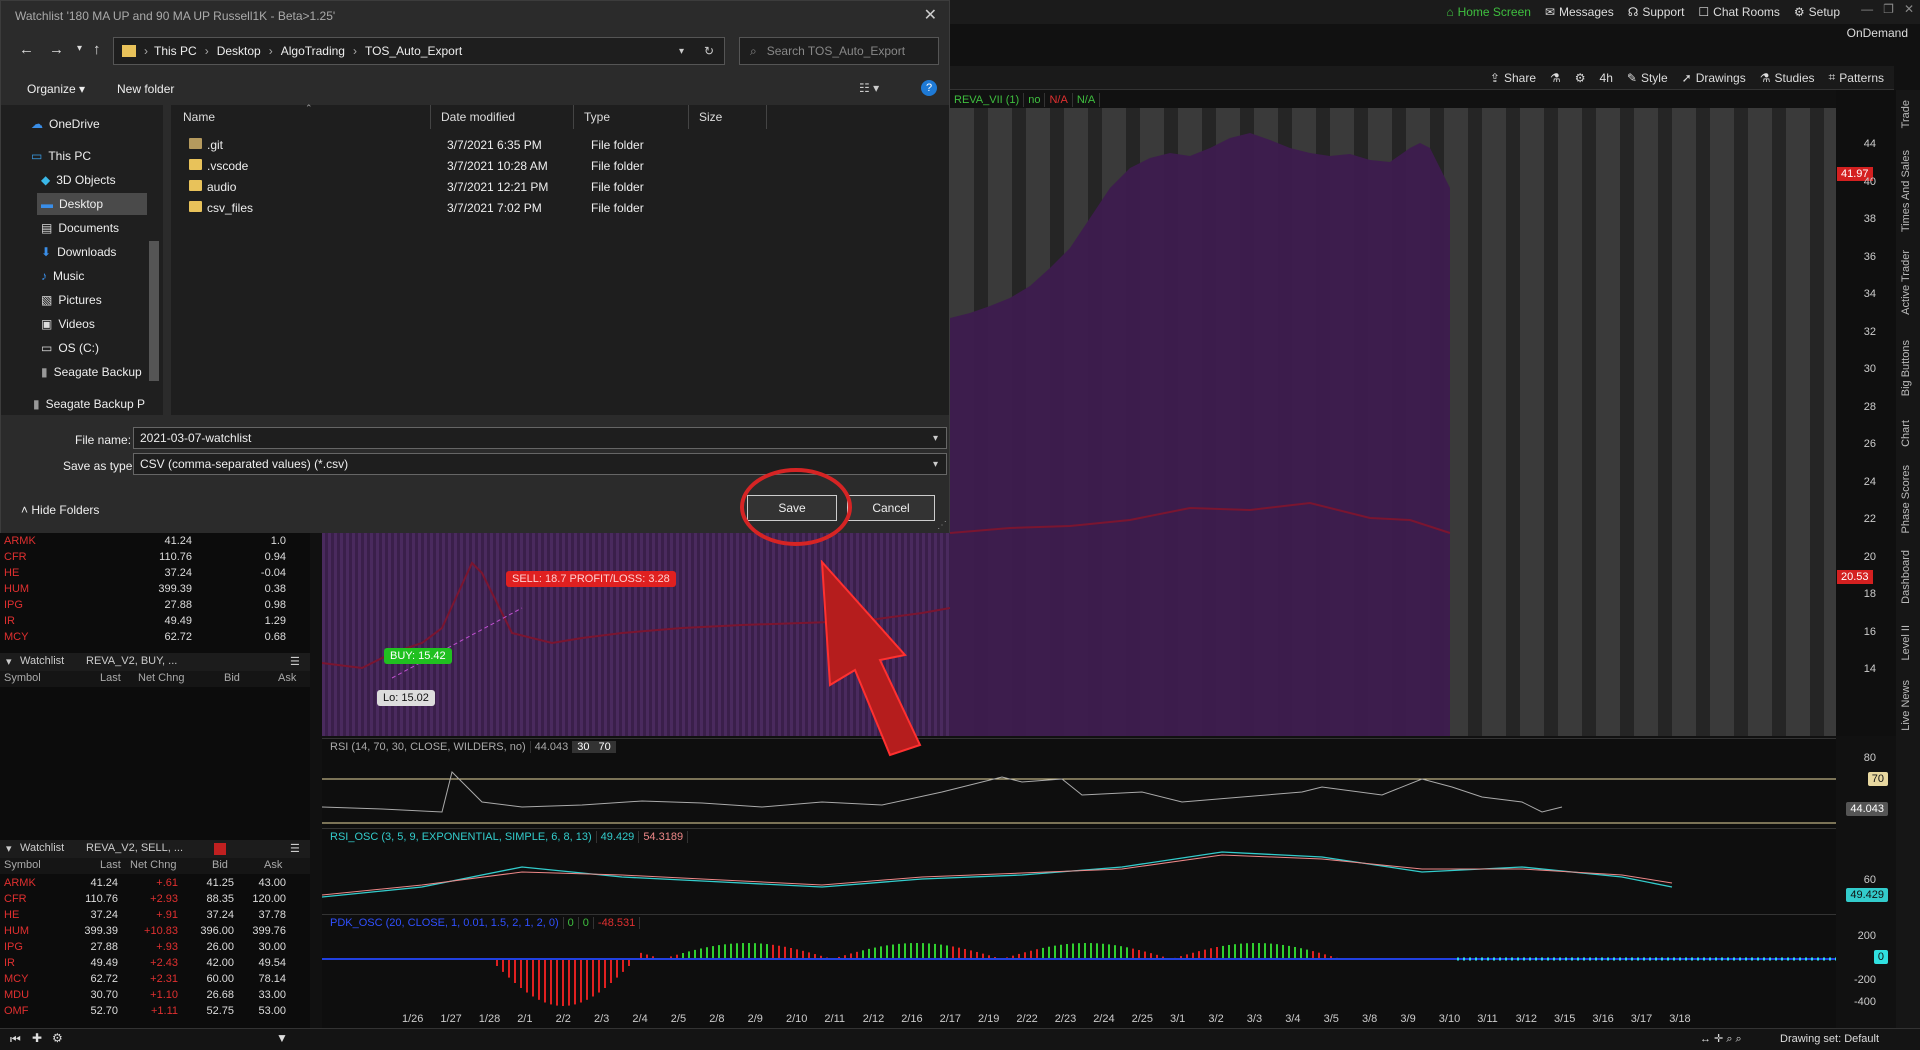 The height and width of the screenshot is (1050, 1920). Describe the element at coordinates (1513, 78) in the screenshot. I see `share-button: ⇪ Share` at that location.